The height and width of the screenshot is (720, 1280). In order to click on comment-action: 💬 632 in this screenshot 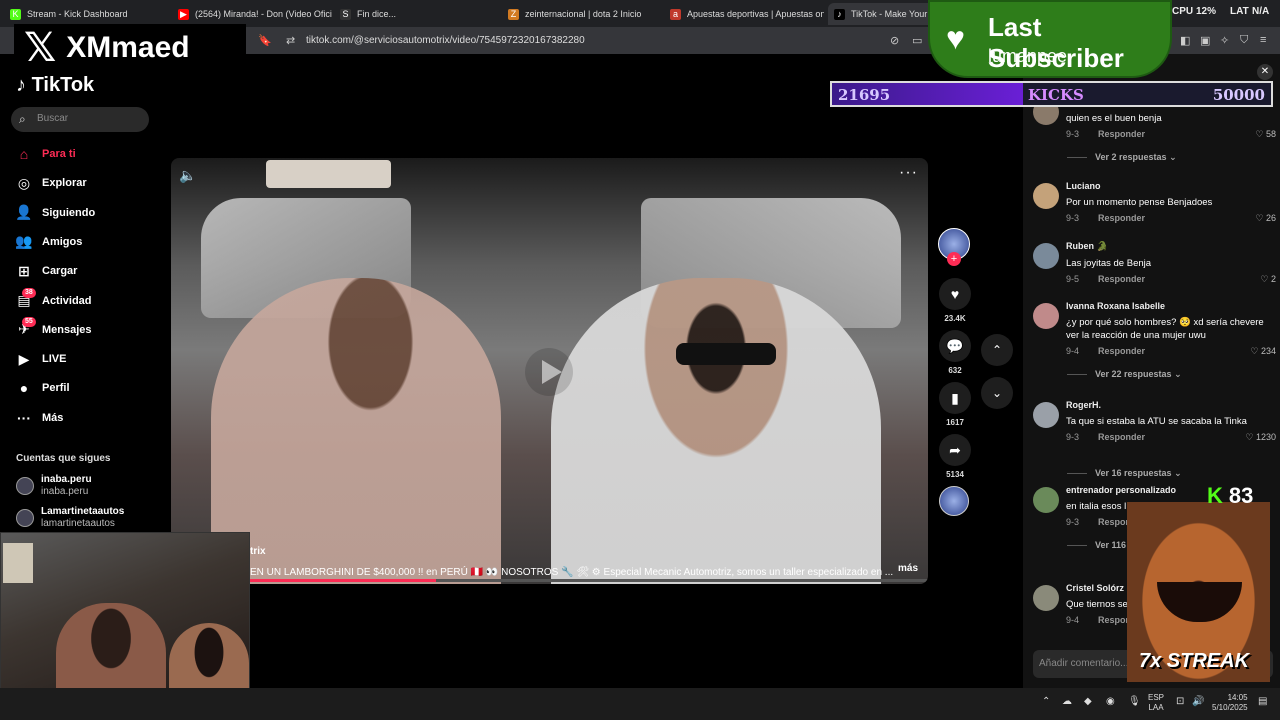, I will do `click(955, 352)`.